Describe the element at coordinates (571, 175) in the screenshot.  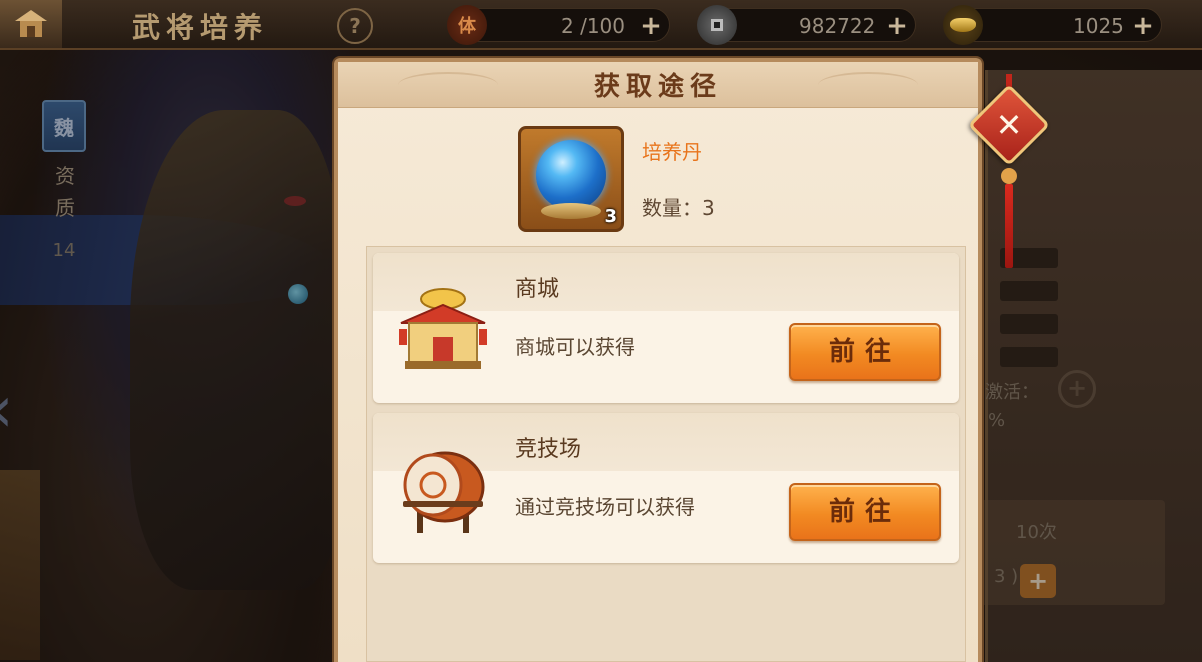
I see `cultivation-pill-icon` at that location.